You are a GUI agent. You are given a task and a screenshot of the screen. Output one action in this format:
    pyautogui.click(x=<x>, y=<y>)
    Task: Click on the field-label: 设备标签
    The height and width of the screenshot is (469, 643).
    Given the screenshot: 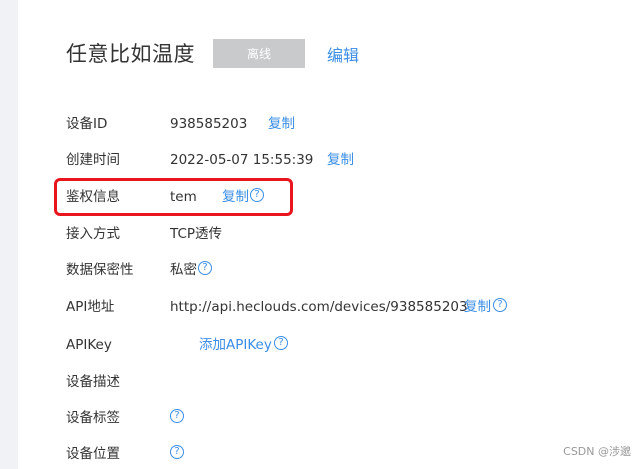 What is the action you would take?
    pyautogui.click(x=93, y=418)
    